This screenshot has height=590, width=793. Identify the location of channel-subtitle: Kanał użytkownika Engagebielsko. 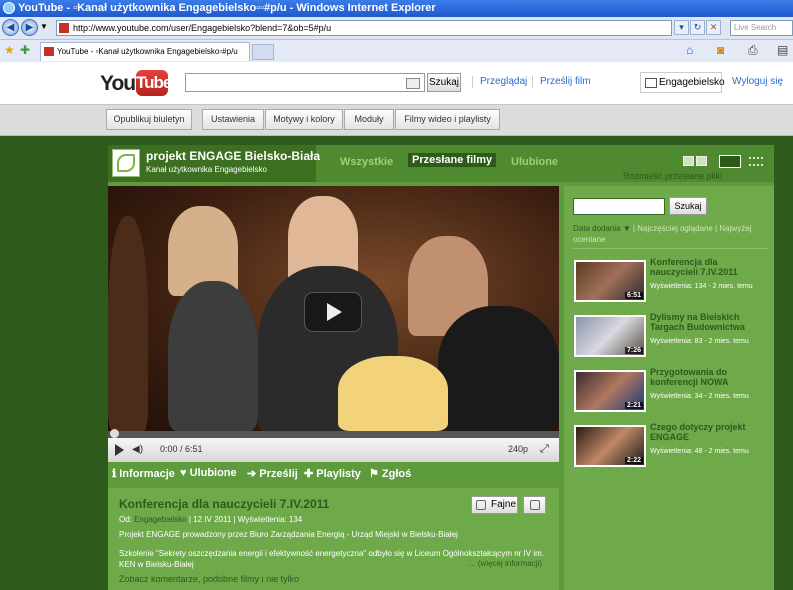
(206, 169).